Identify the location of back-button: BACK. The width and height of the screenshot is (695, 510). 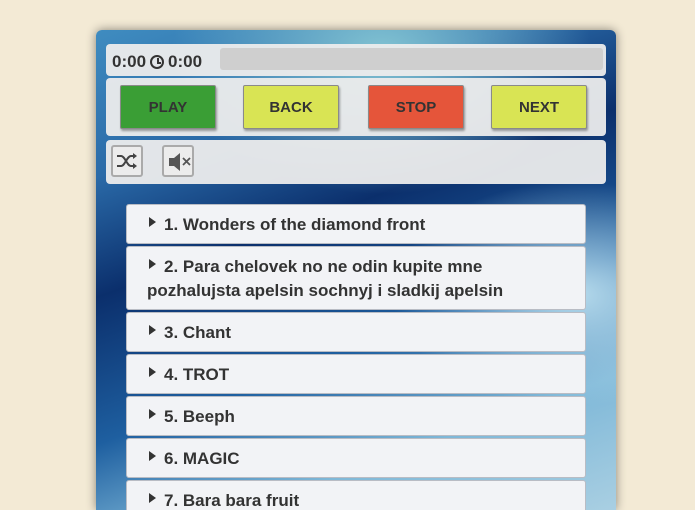
(291, 107).